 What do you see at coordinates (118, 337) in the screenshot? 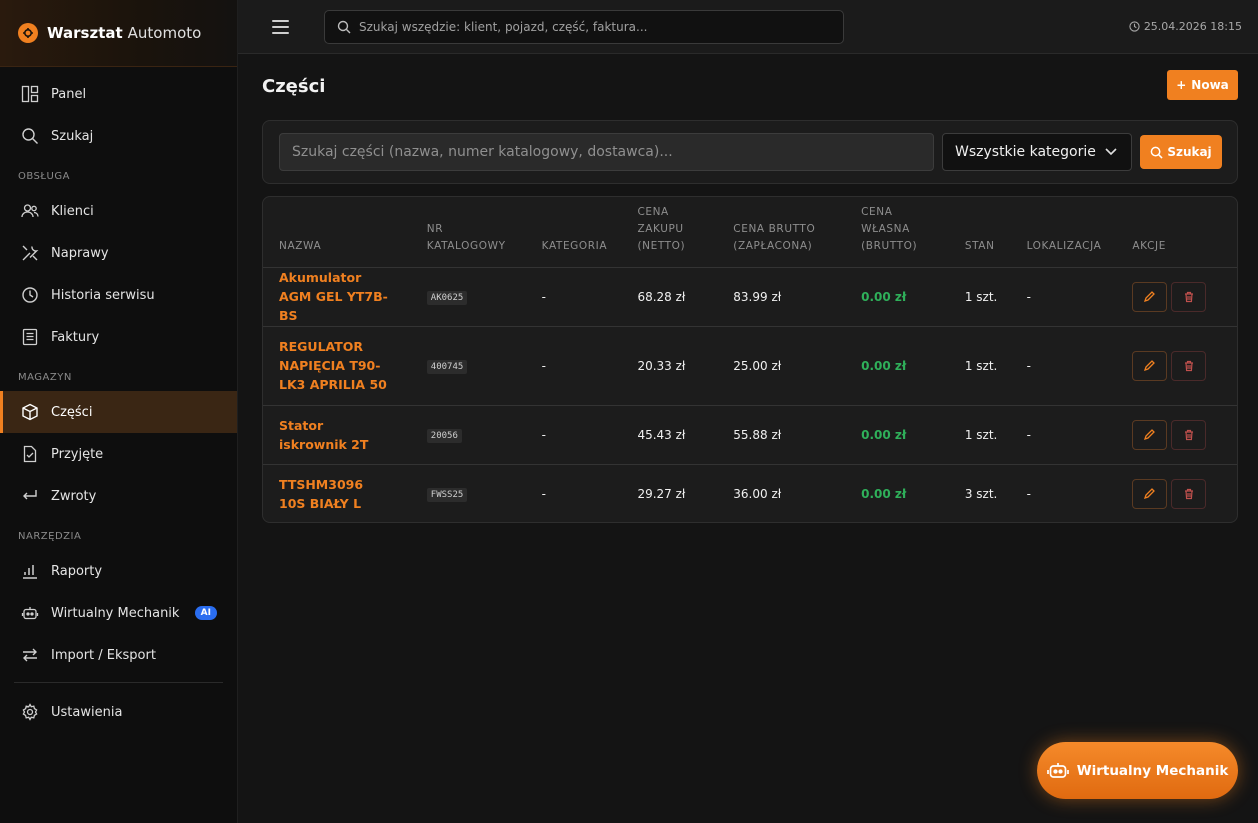
I see `sidebar-item-invoices: Faktury` at bounding box center [118, 337].